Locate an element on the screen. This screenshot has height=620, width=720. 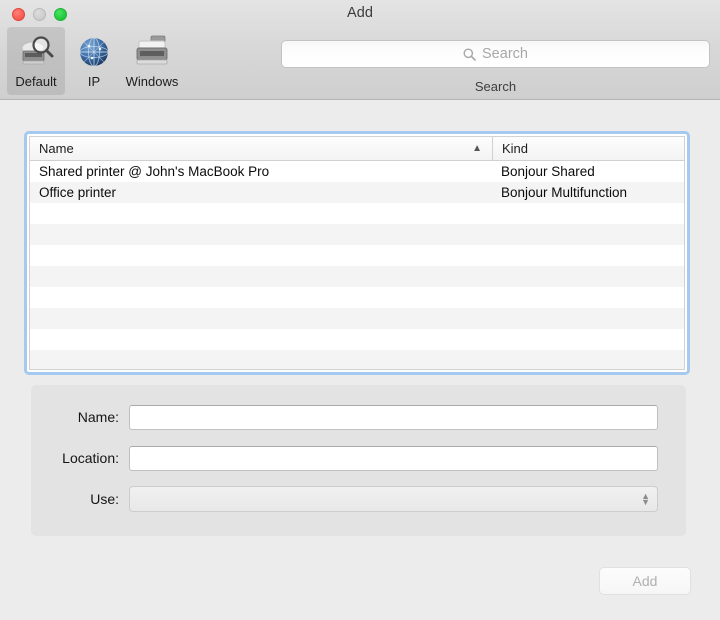
window-title: Add is located at coordinates (360, 13).